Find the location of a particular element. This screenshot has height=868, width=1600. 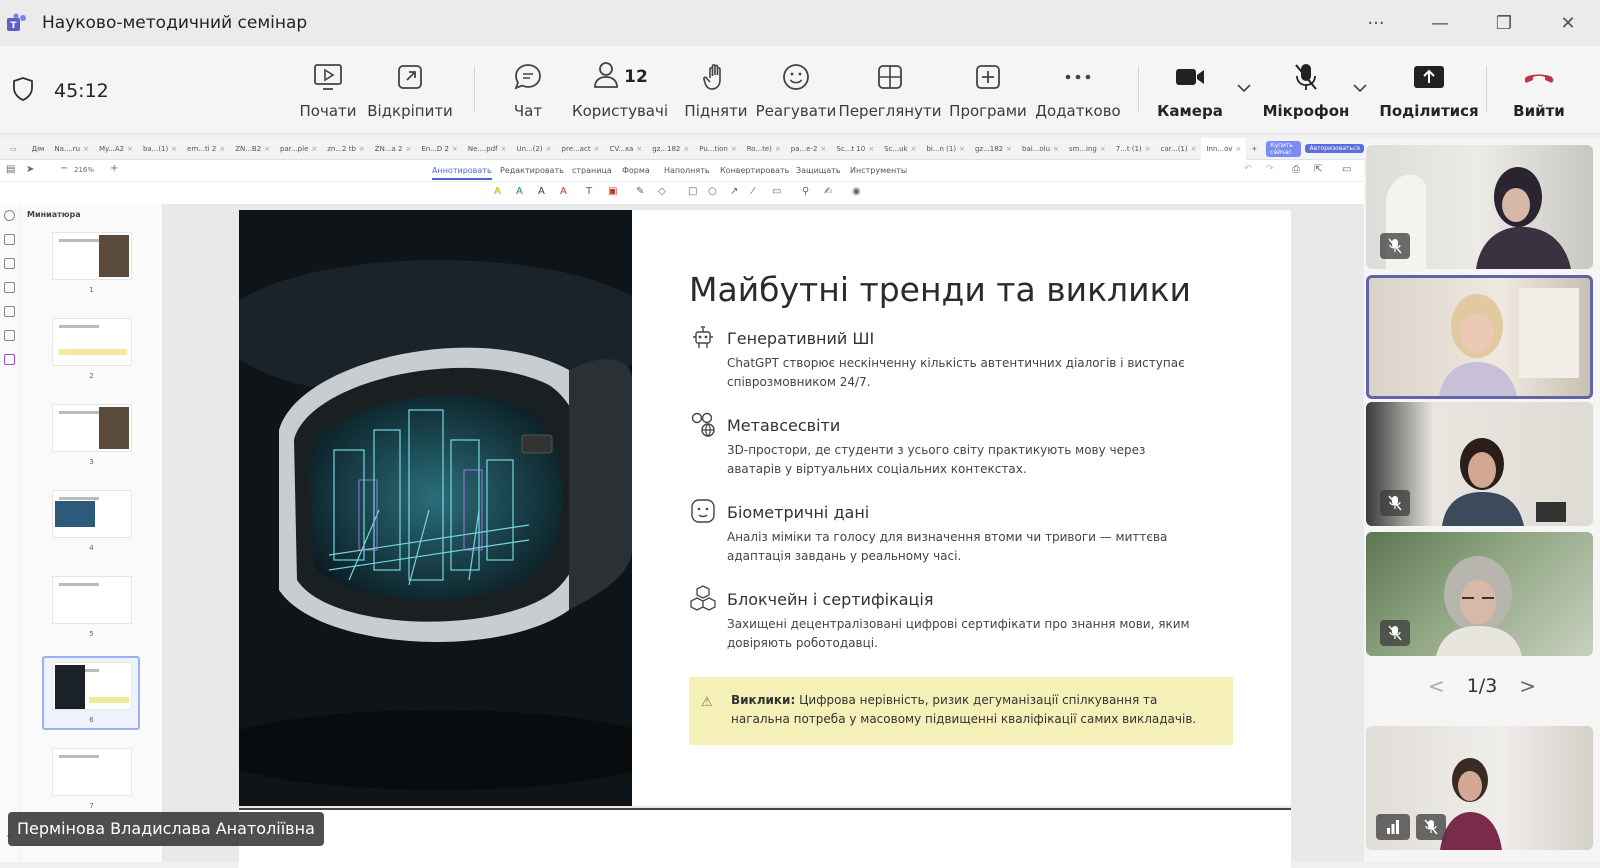

mic-button: Мікрофон is located at coordinates (1306, 92).